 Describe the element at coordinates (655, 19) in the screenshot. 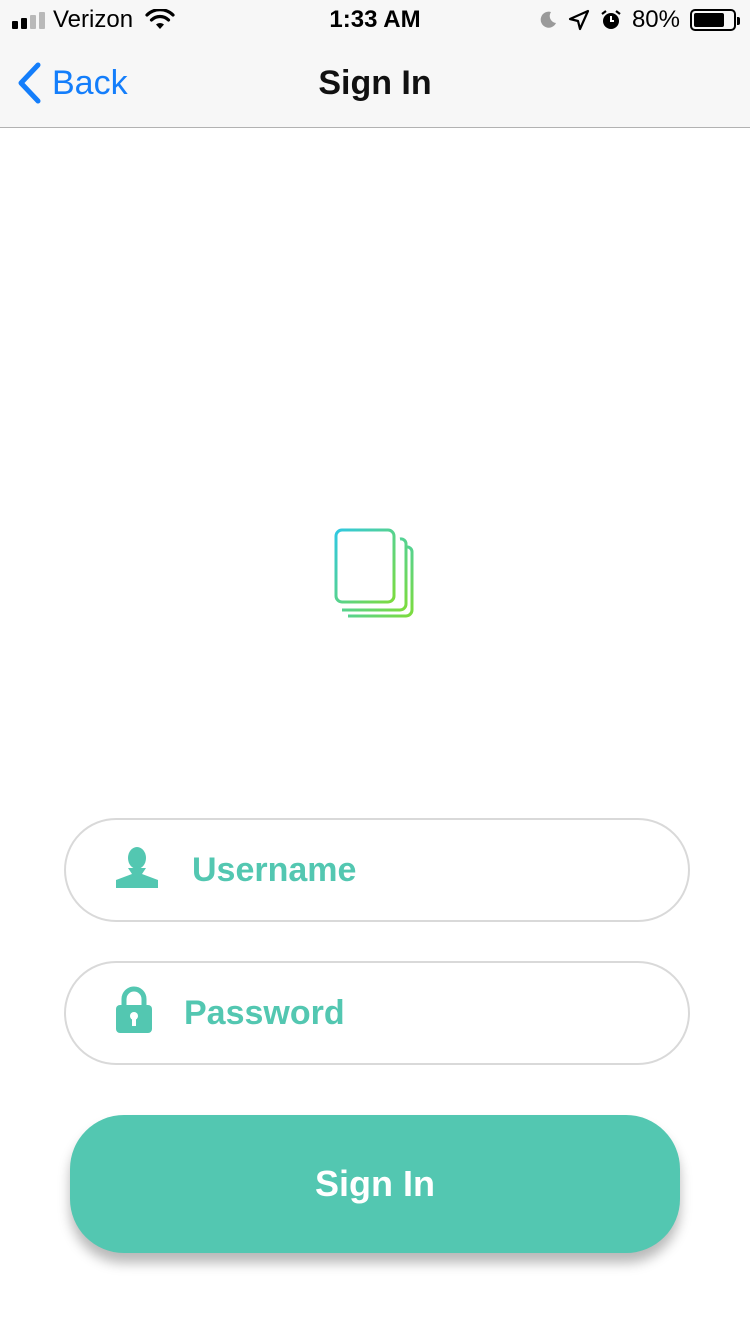

I see `battery-percent: 80%` at that location.